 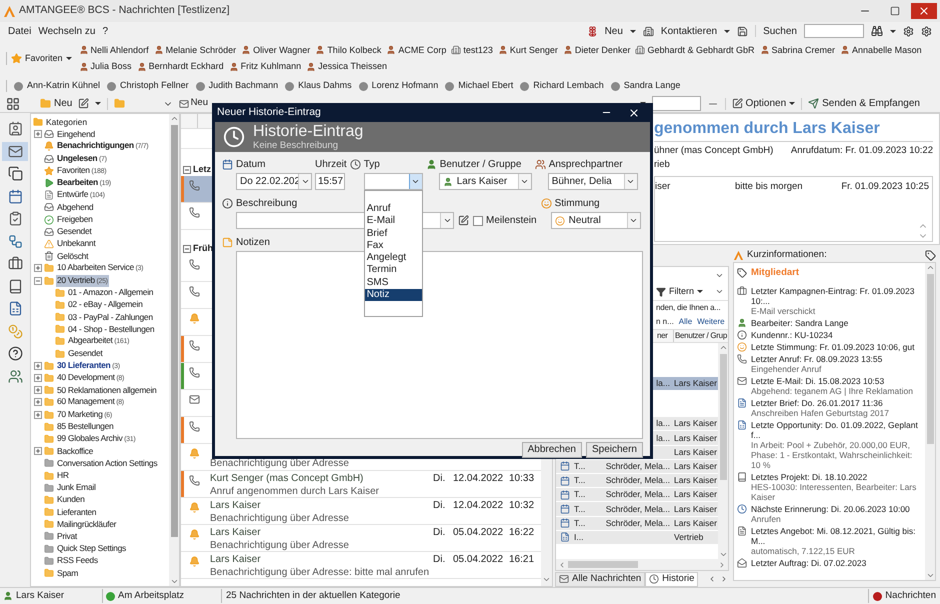 I want to click on field-label: Typ, so click(x=372, y=165).